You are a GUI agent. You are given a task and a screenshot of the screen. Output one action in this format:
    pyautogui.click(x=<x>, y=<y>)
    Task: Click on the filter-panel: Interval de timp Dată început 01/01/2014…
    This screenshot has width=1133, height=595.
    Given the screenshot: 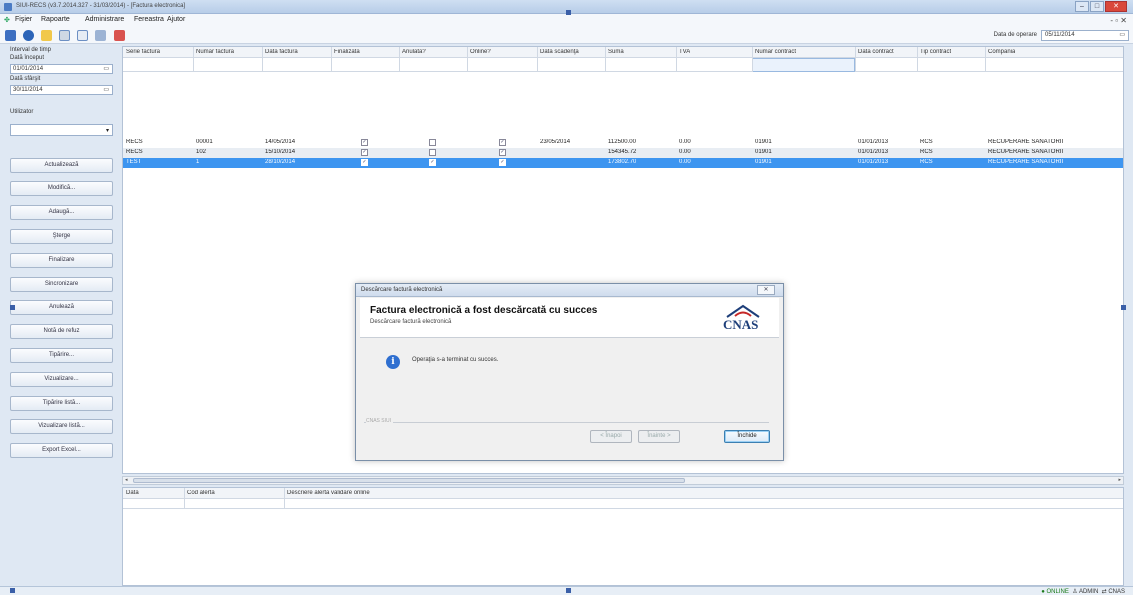 What is the action you would take?
    pyautogui.click(x=62, y=316)
    